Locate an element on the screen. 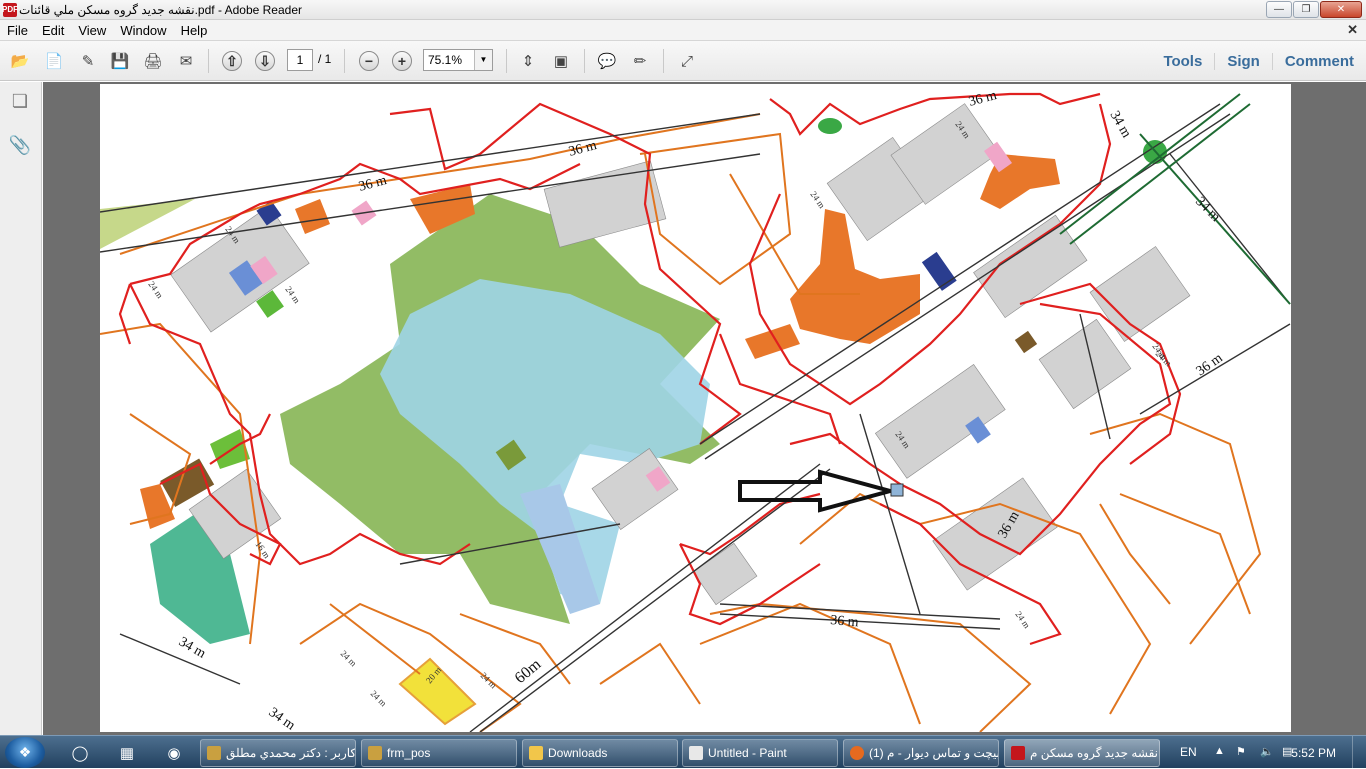 This screenshot has width=1366, height=769. fit-width-icon: ⇕ is located at coordinates (528, 61).